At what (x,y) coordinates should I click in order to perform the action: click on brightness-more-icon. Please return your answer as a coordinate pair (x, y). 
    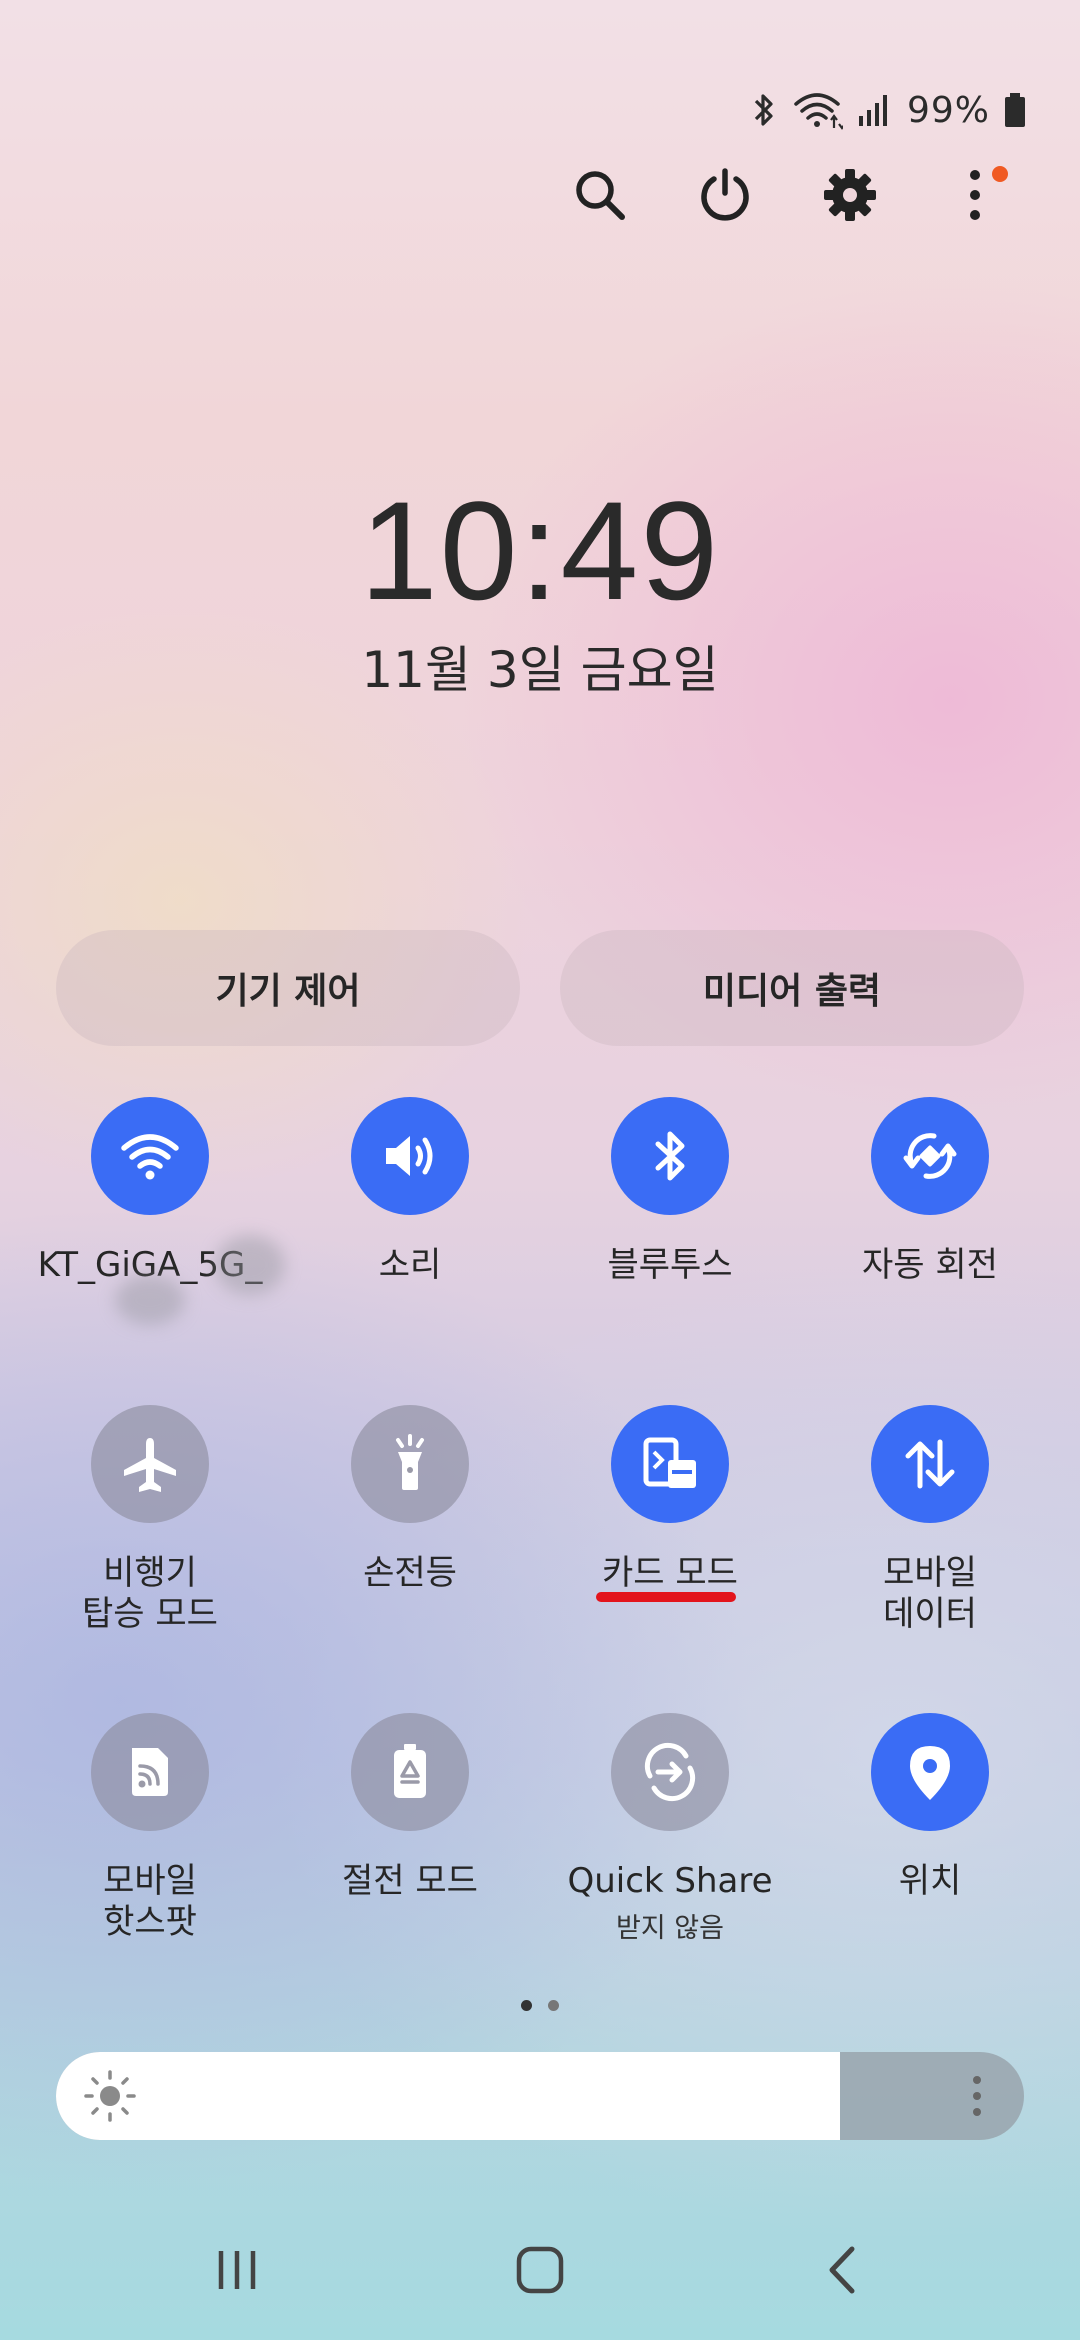
    Looking at the image, I should click on (977, 2096).